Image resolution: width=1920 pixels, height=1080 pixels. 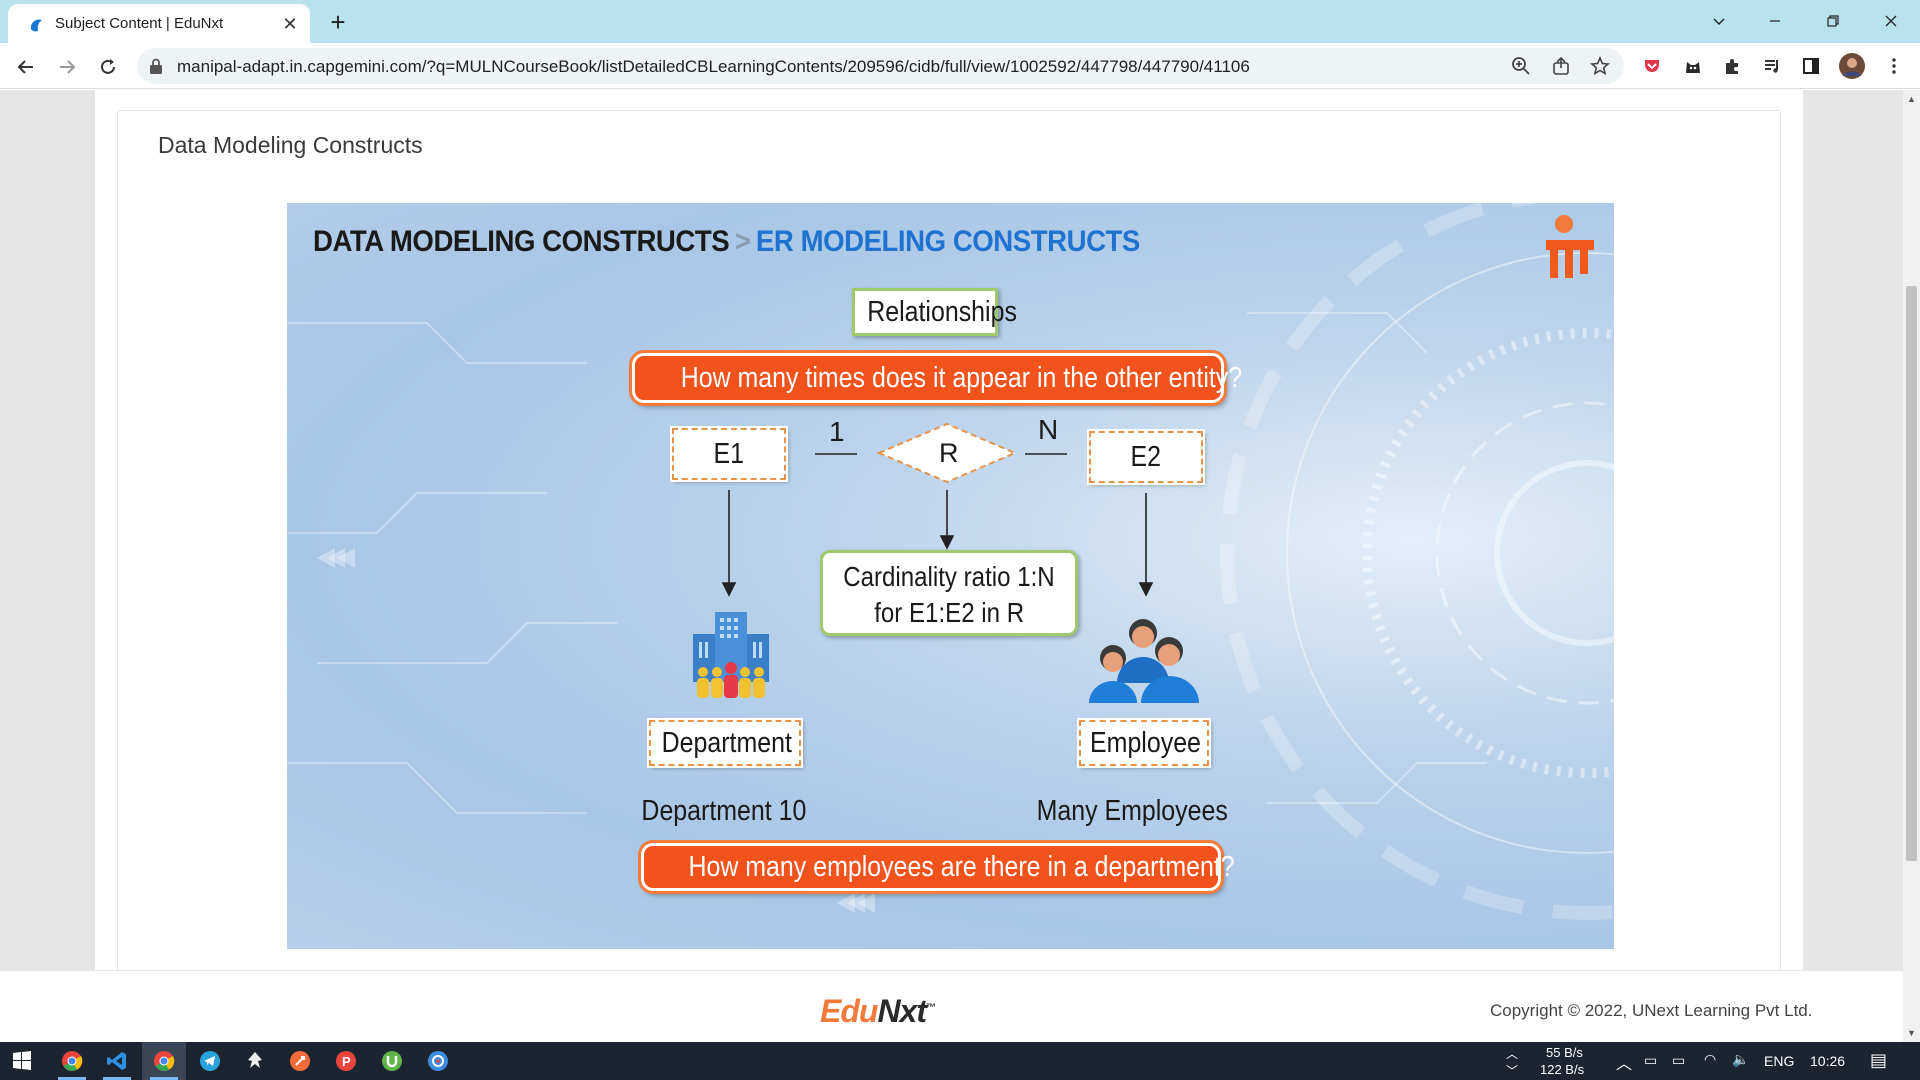 What do you see at coordinates (438, 1061) in the screenshot?
I see `browser-taskbar-icon` at bounding box center [438, 1061].